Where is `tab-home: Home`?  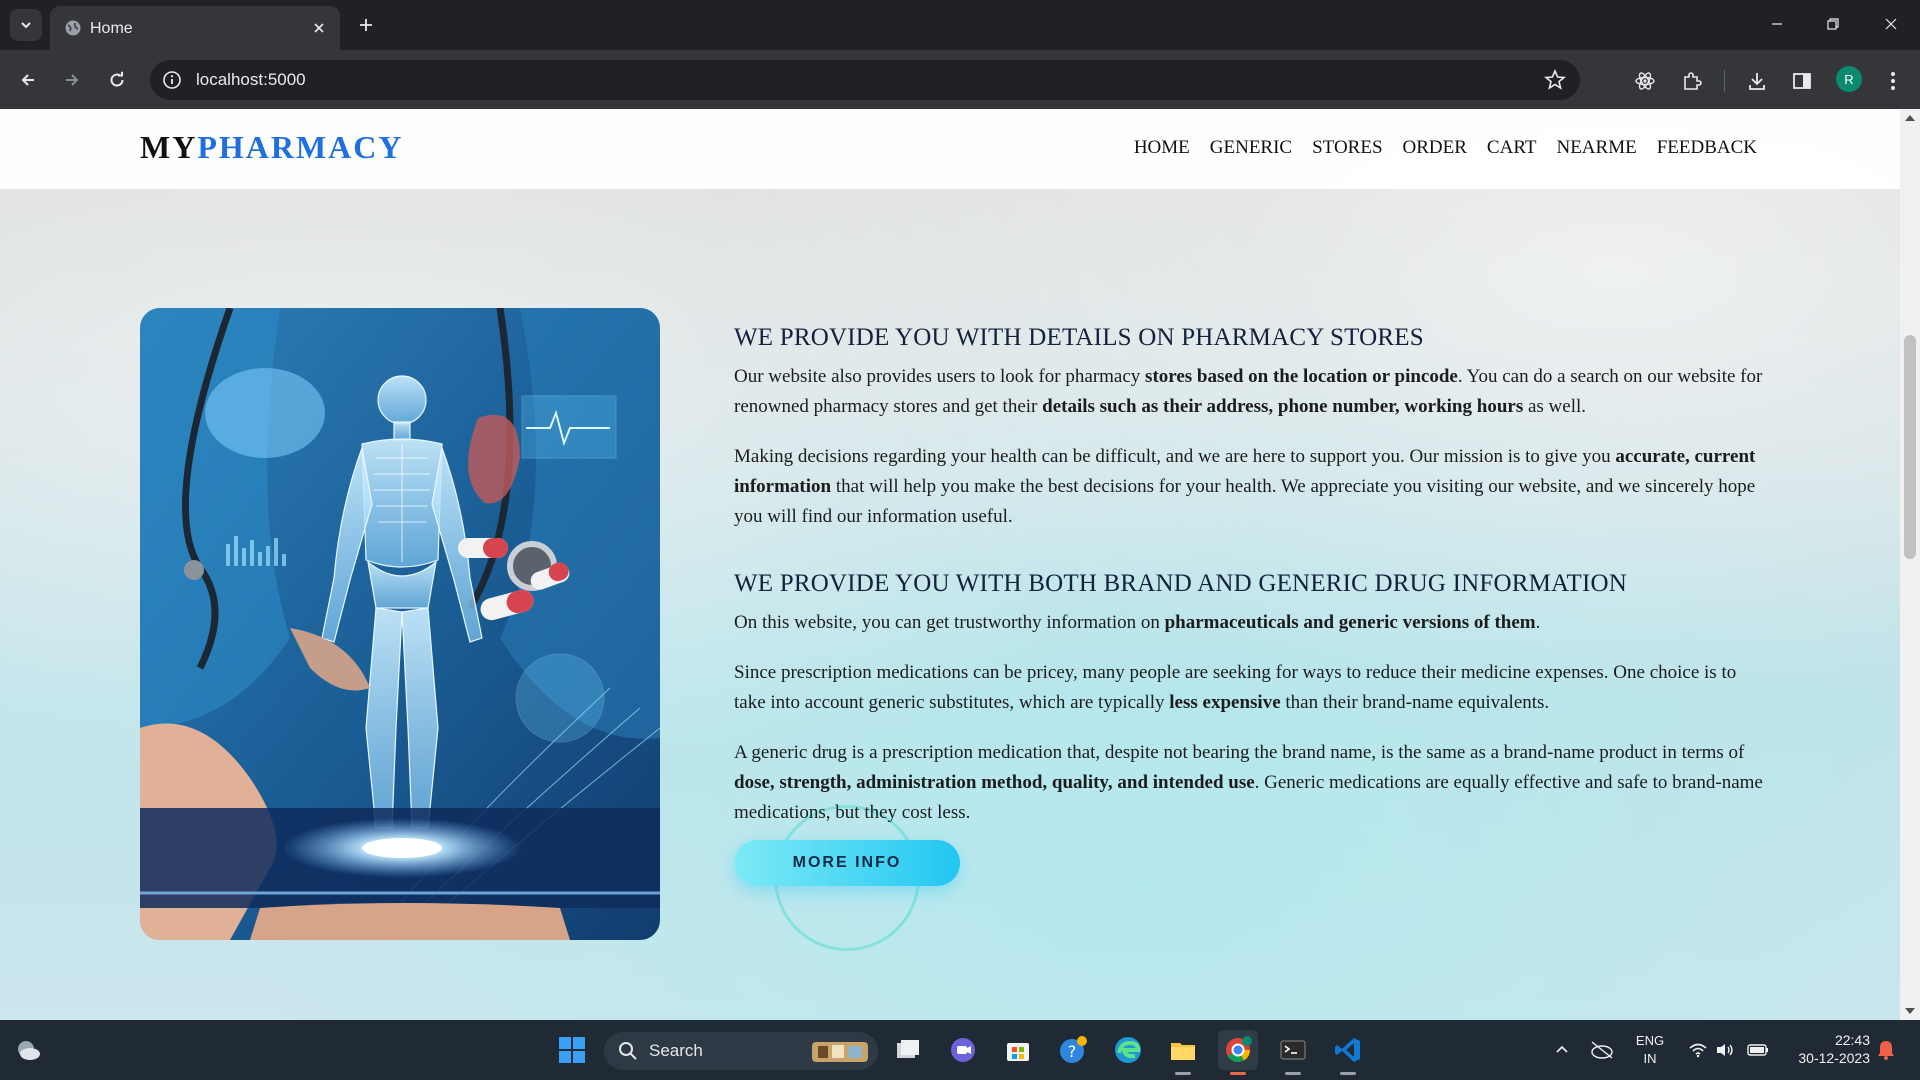
tab-home: Home is located at coordinates (195, 28).